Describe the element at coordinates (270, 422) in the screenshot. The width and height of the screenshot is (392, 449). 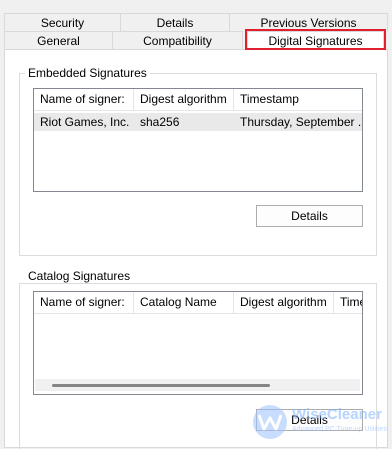
I see `wisecleaner-logo-icon` at that location.